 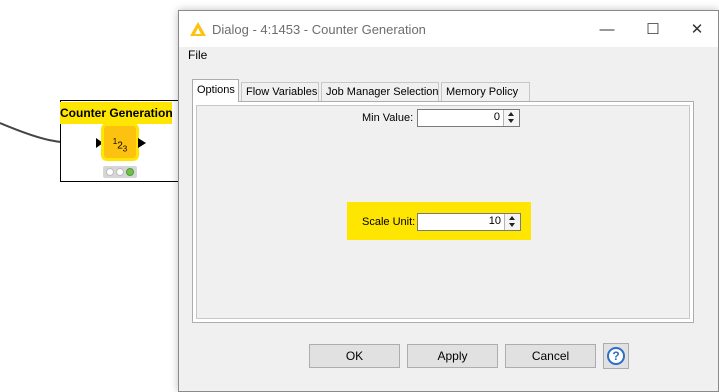 I want to click on scale-unit-input: 10, so click(x=495, y=221).